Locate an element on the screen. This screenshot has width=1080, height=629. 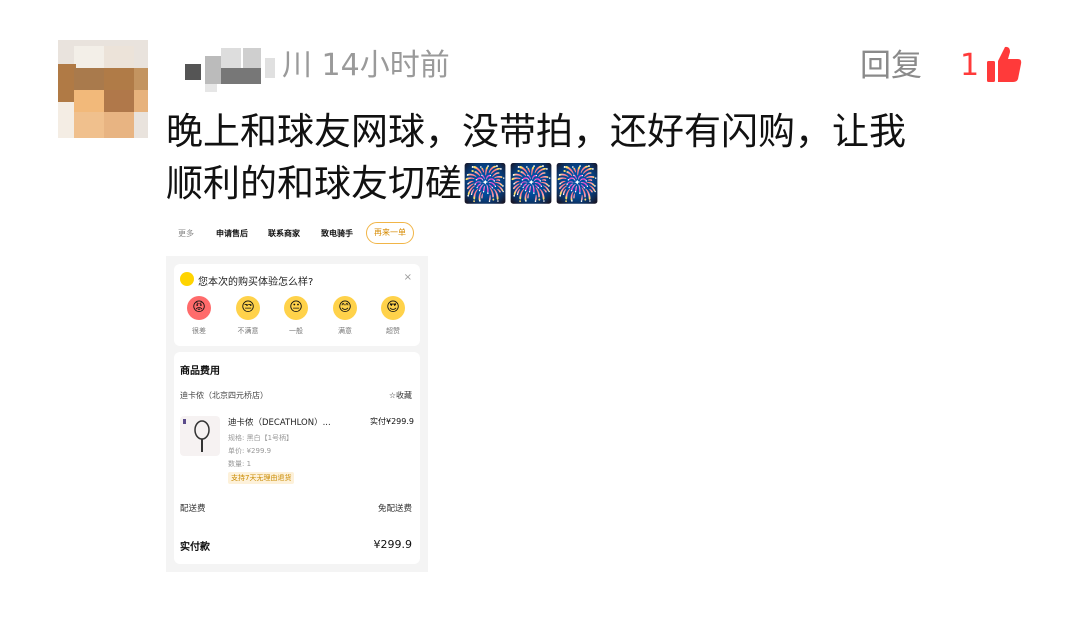
tennis-racket-thumbnail is located at coordinates (200, 436).